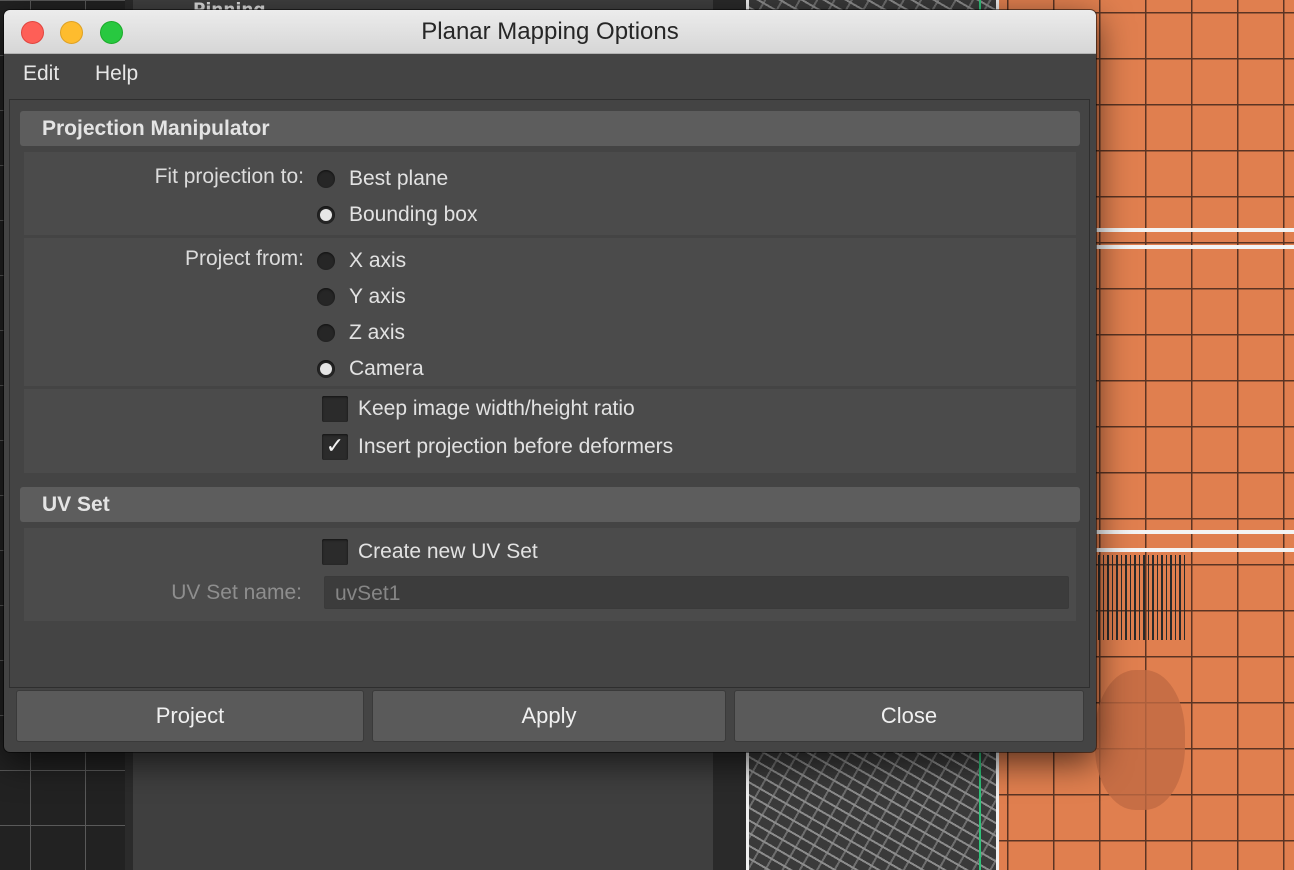  I want to click on radio-x-axis: X axis, so click(361, 261).